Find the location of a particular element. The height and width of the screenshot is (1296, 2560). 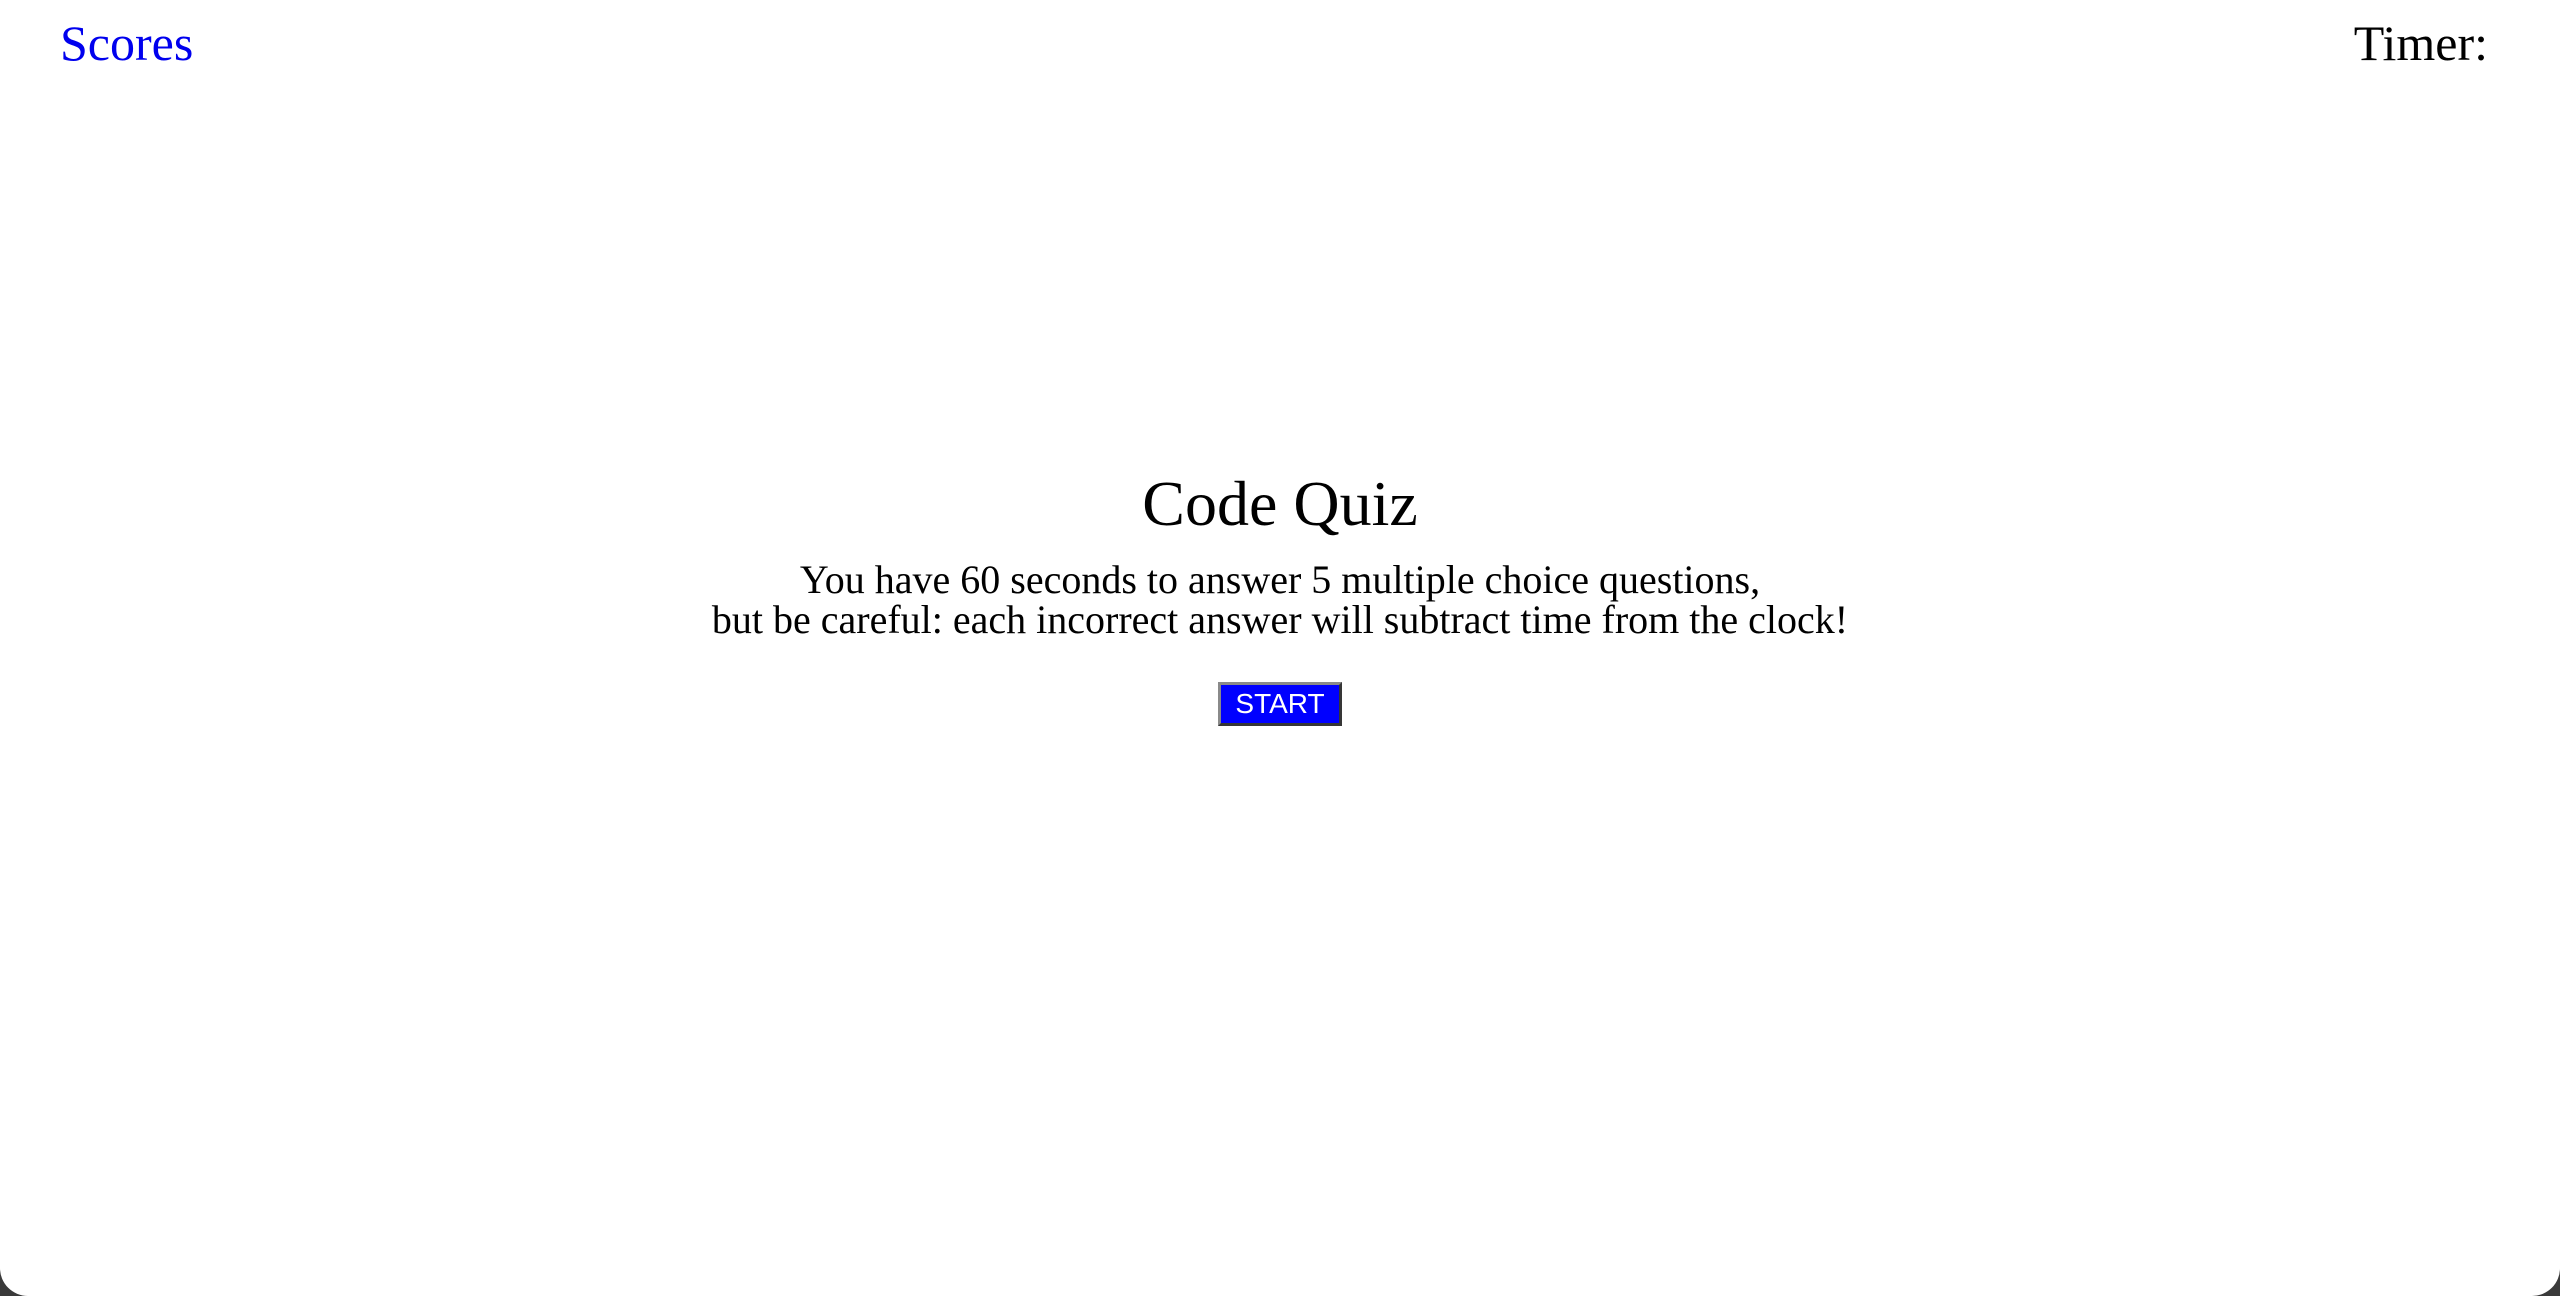

page-title: Code Quiz is located at coordinates (1280, 503).